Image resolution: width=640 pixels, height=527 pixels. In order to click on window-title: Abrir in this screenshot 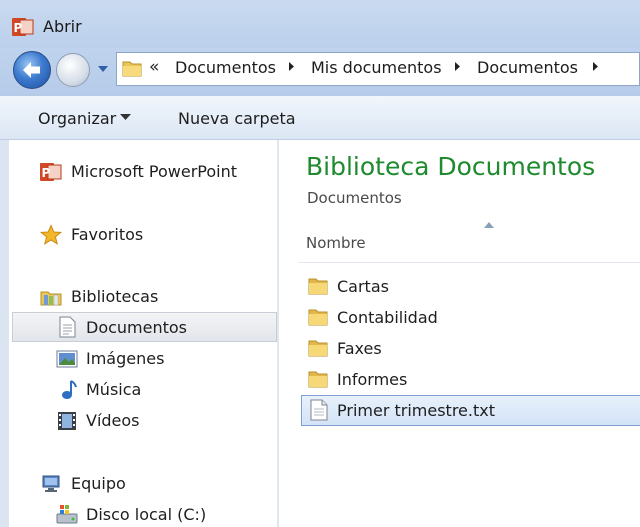, I will do `click(62, 26)`.